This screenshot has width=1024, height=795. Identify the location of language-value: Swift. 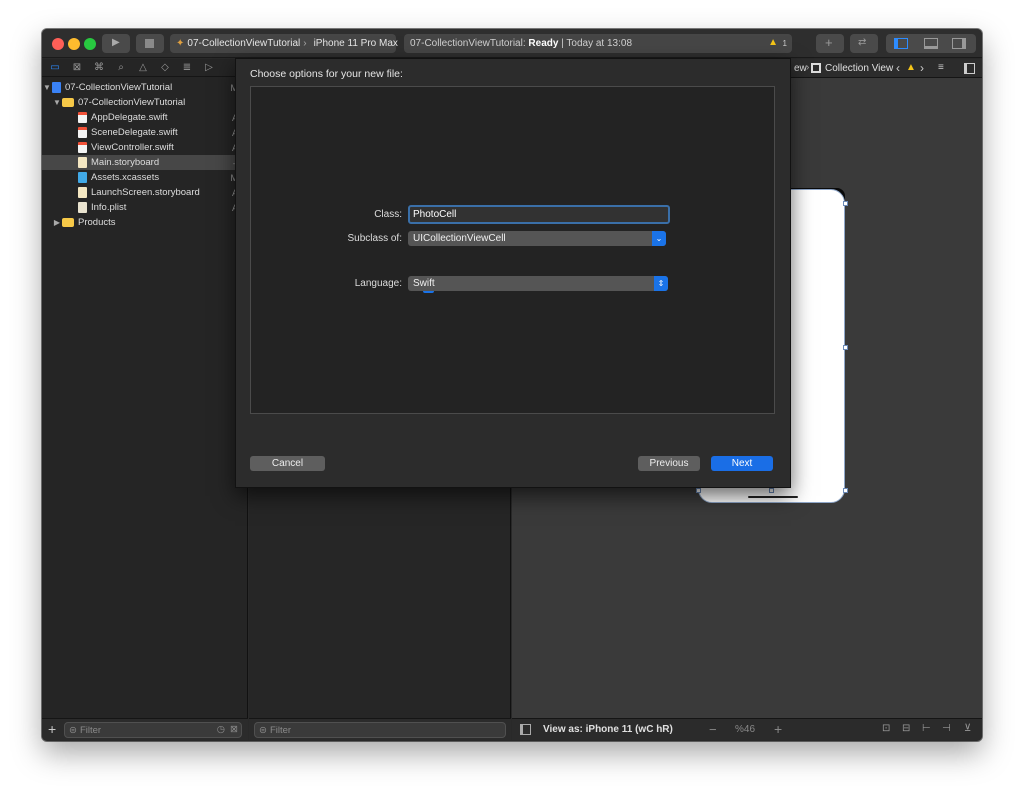
(424, 283).